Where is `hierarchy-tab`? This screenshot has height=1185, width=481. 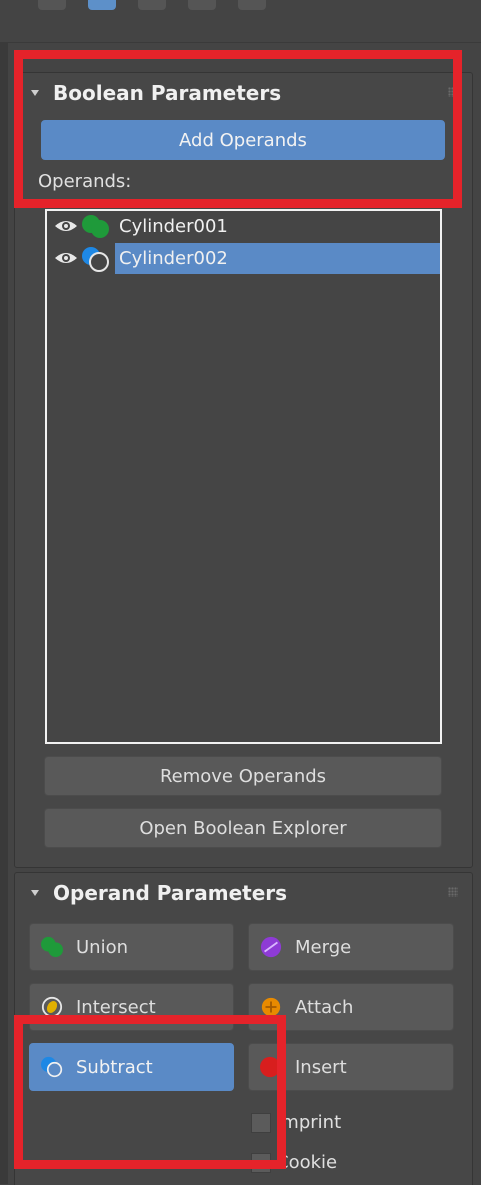 hierarchy-tab is located at coordinates (152, 5).